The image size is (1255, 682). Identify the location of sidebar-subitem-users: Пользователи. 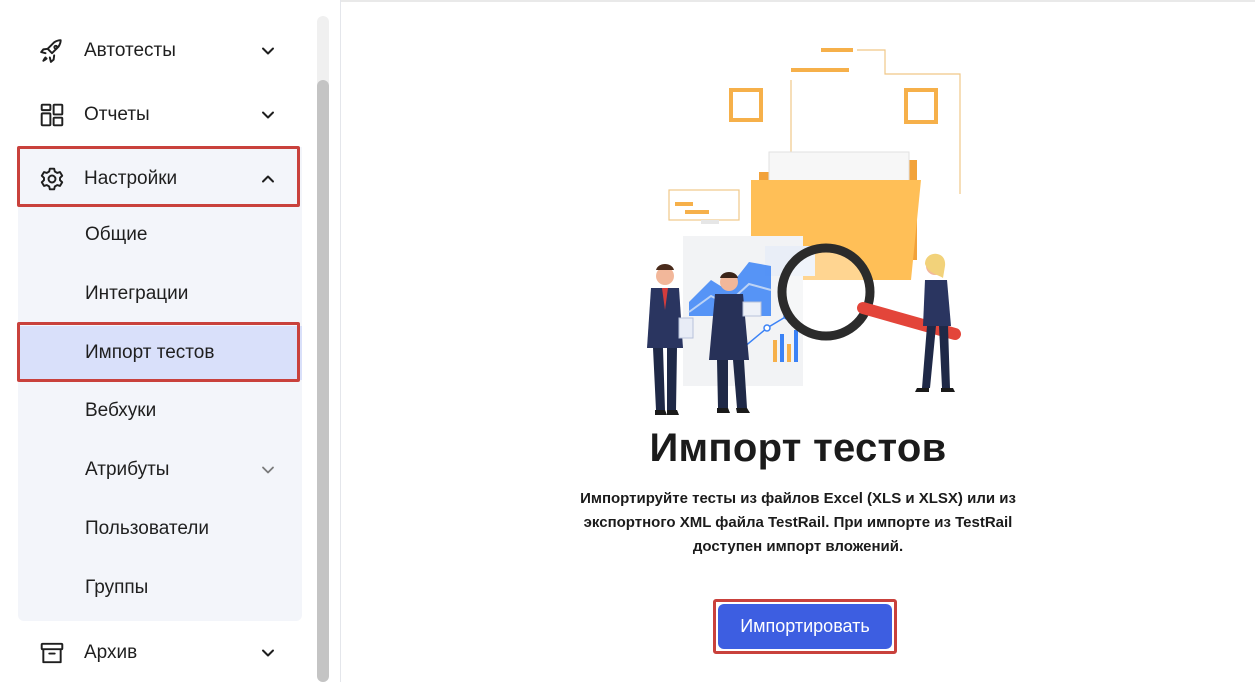
(160, 529).